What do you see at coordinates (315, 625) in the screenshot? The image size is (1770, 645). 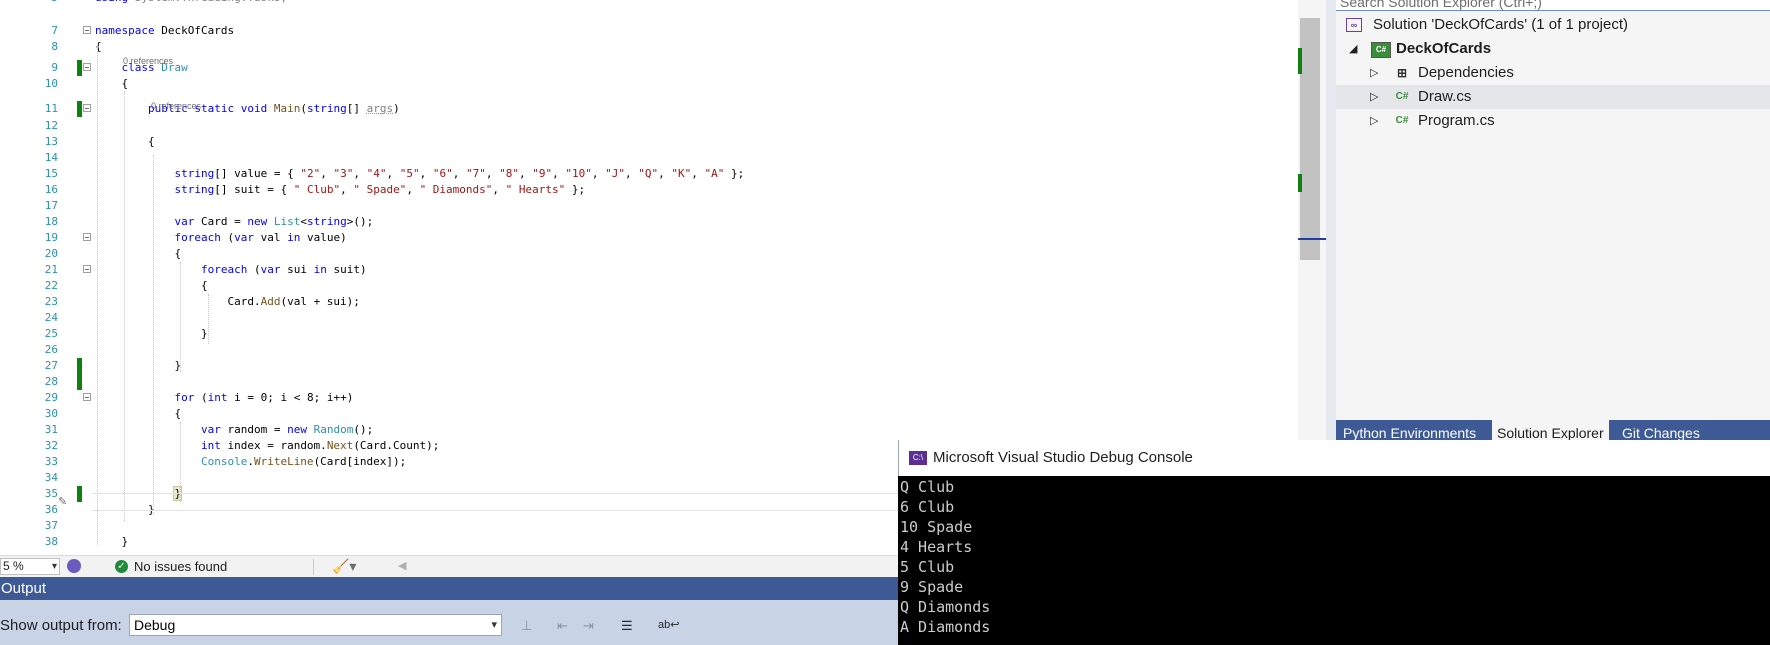 I see `output-source-dropdown: Debug` at bounding box center [315, 625].